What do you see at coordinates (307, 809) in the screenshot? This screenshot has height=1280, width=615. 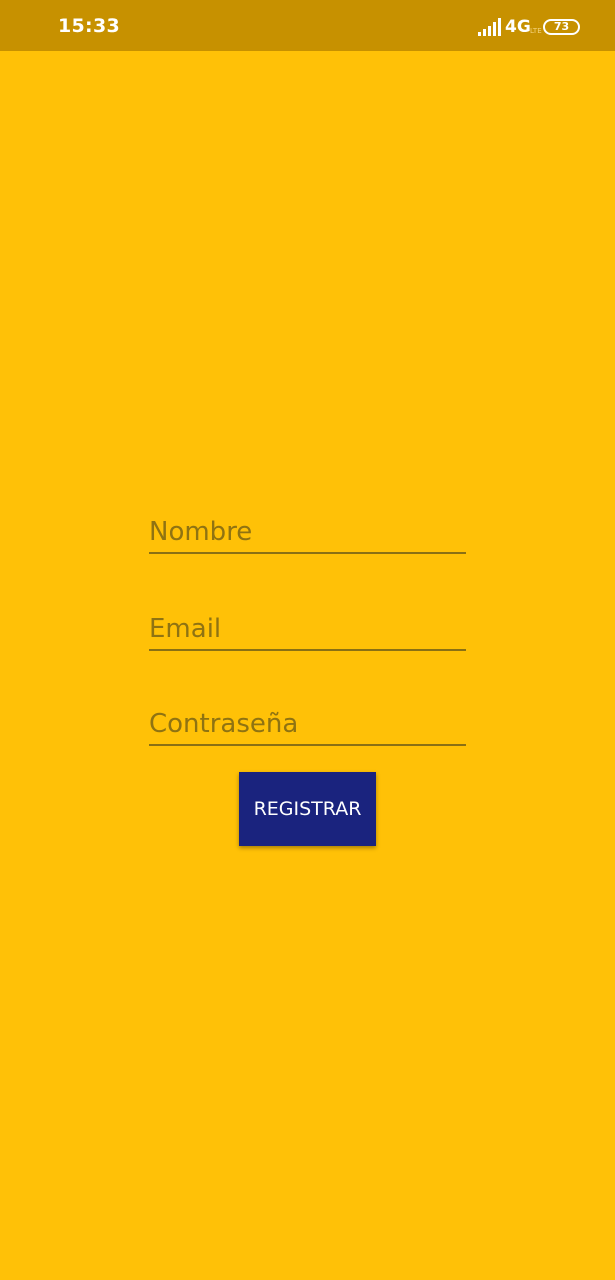 I see `register-button: REGISTRAR` at bounding box center [307, 809].